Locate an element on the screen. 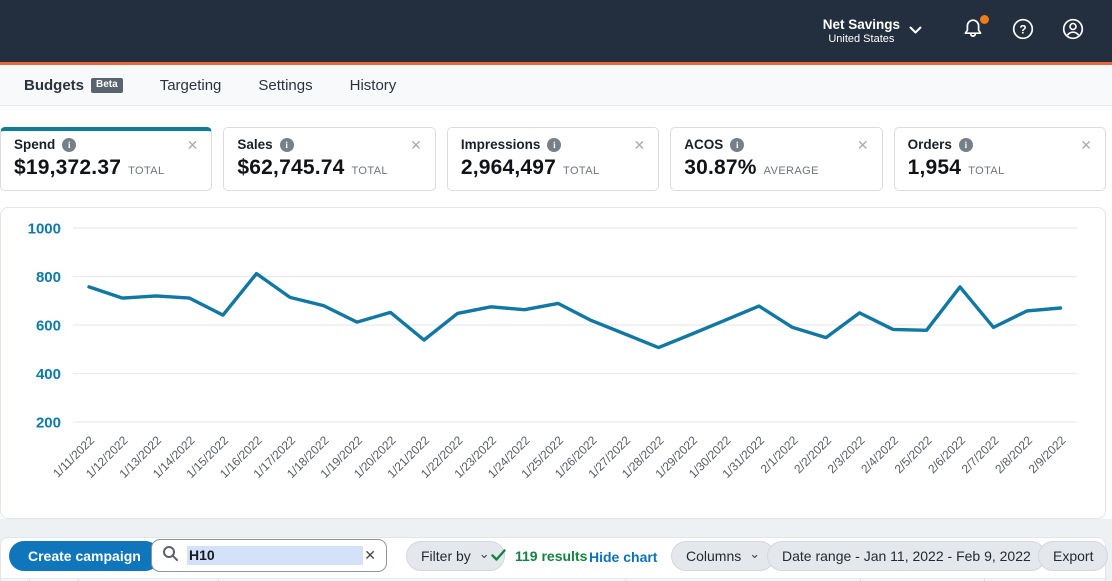 The width and height of the screenshot is (1112, 581). search-value: H10 is located at coordinates (275, 555).